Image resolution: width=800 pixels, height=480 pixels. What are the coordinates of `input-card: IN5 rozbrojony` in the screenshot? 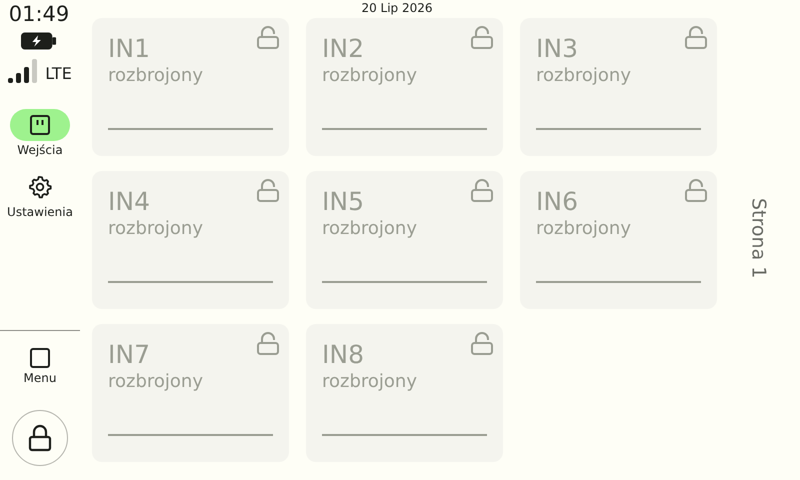 It's located at (404, 240).